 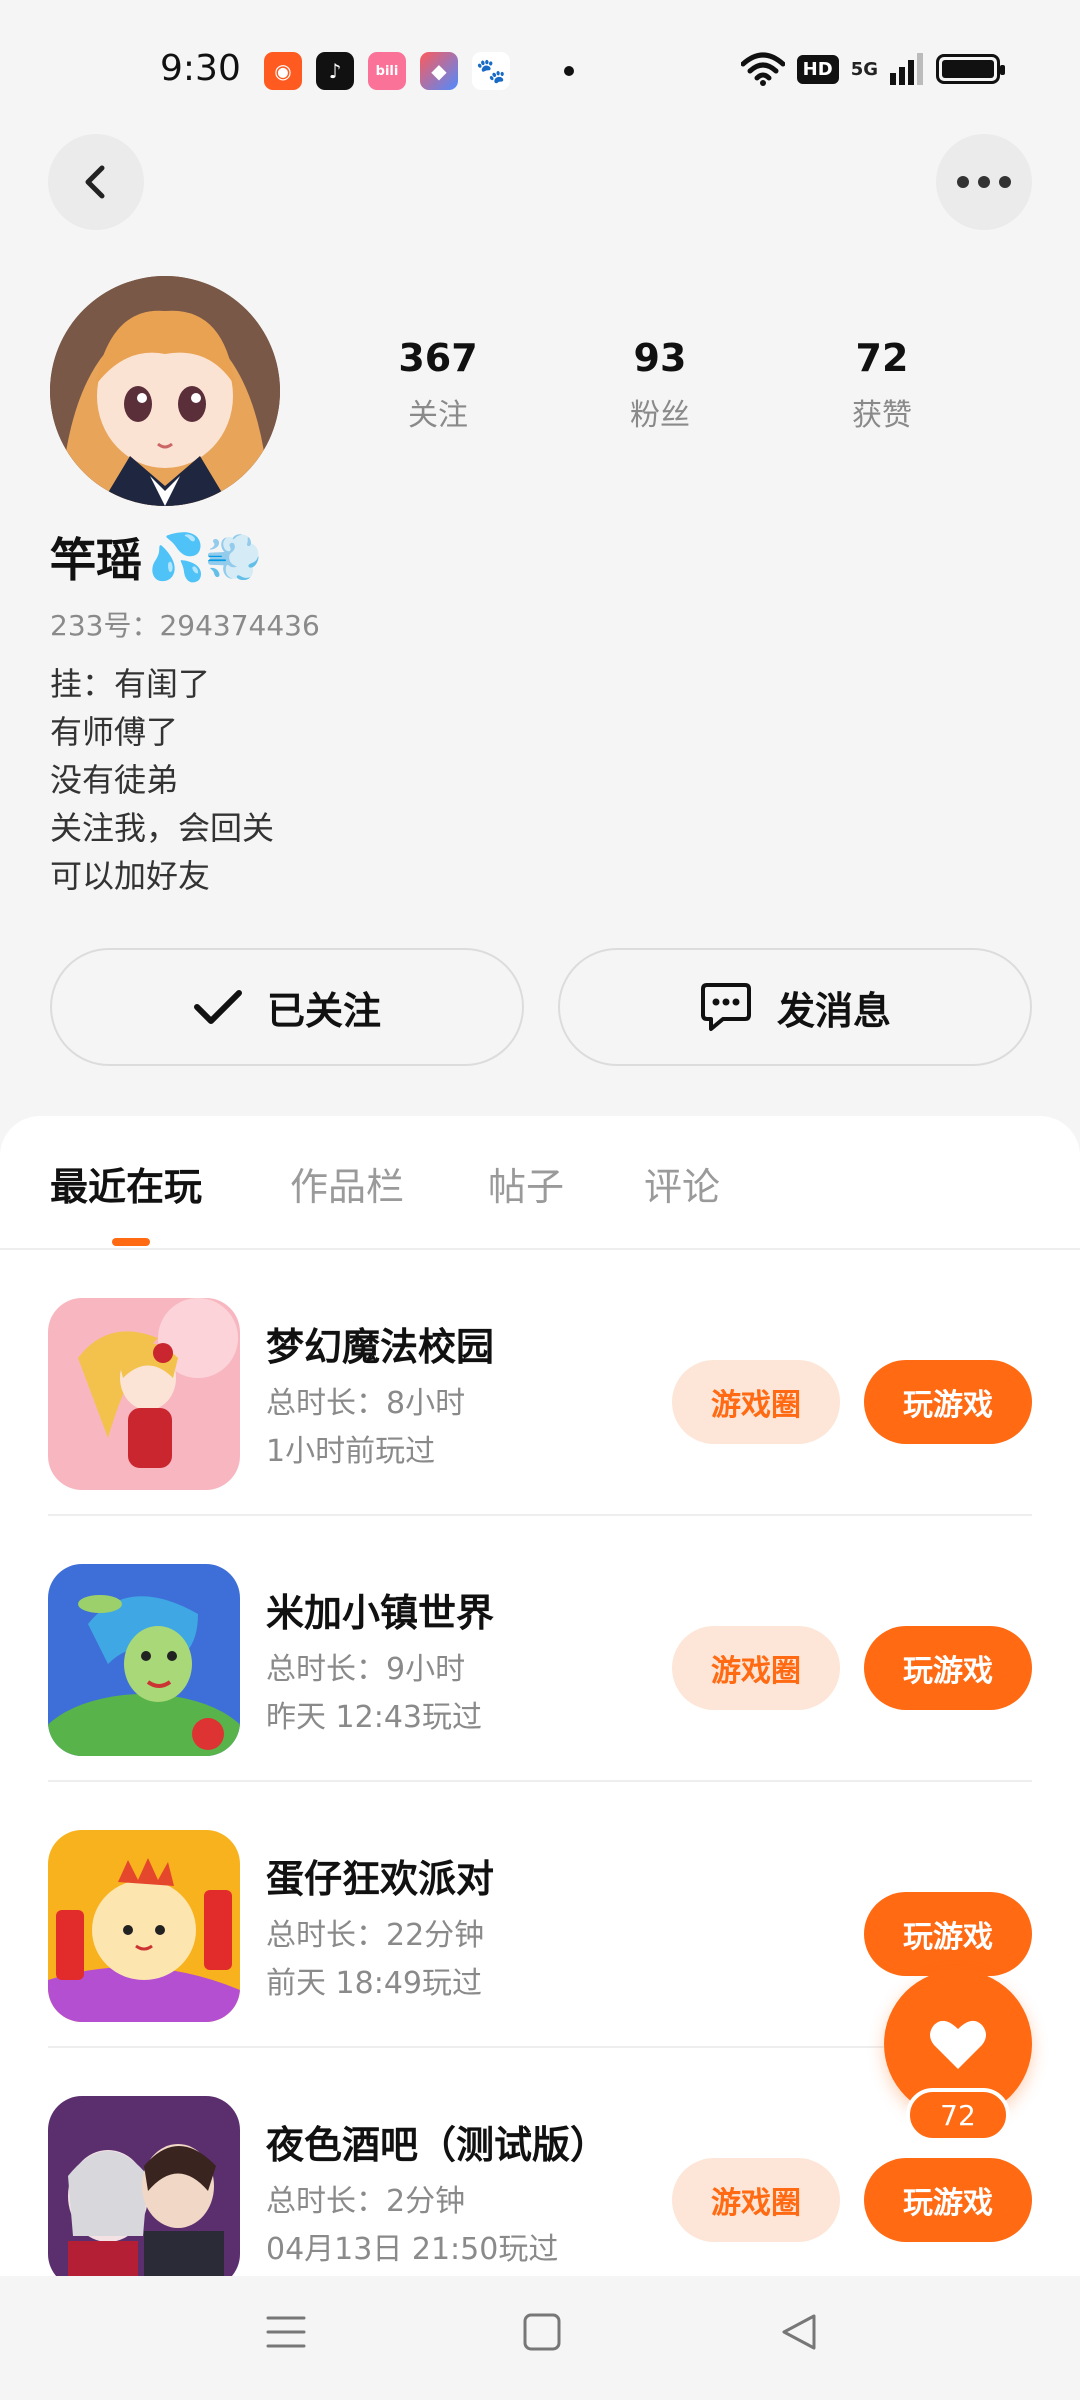 What do you see at coordinates (205, 556) in the screenshot?
I see `username-emoji: 💦💨` at bounding box center [205, 556].